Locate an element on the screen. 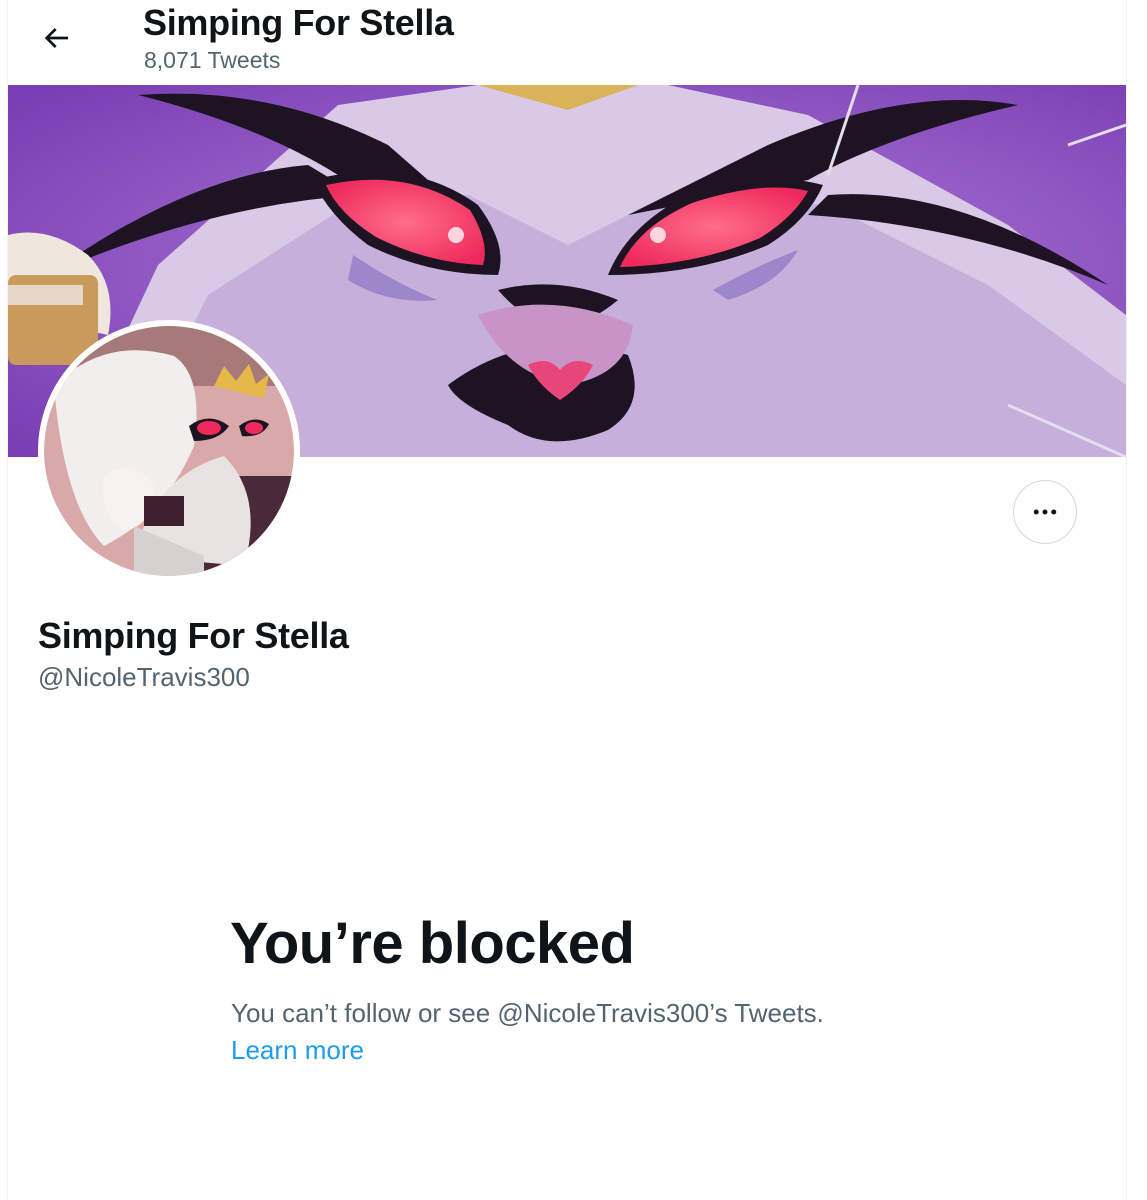 This screenshot has width=1147, height=1200. blocked-title: You’re blocked is located at coordinates (432, 943).